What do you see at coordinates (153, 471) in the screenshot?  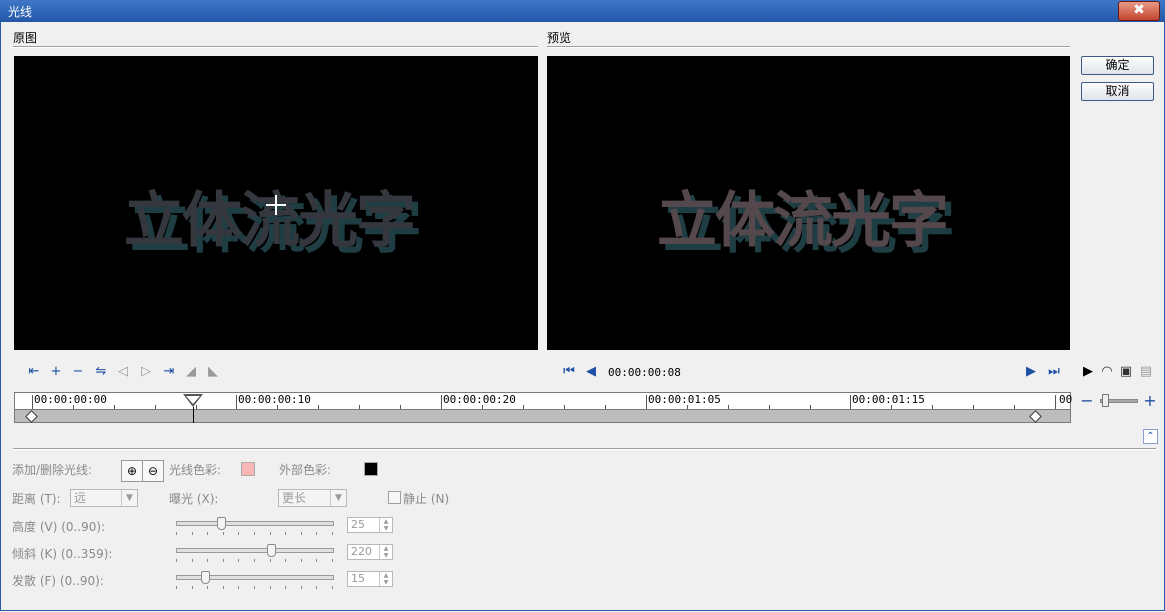 I see `remove-light-icon: ⊖` at bounding box center [153, 471].